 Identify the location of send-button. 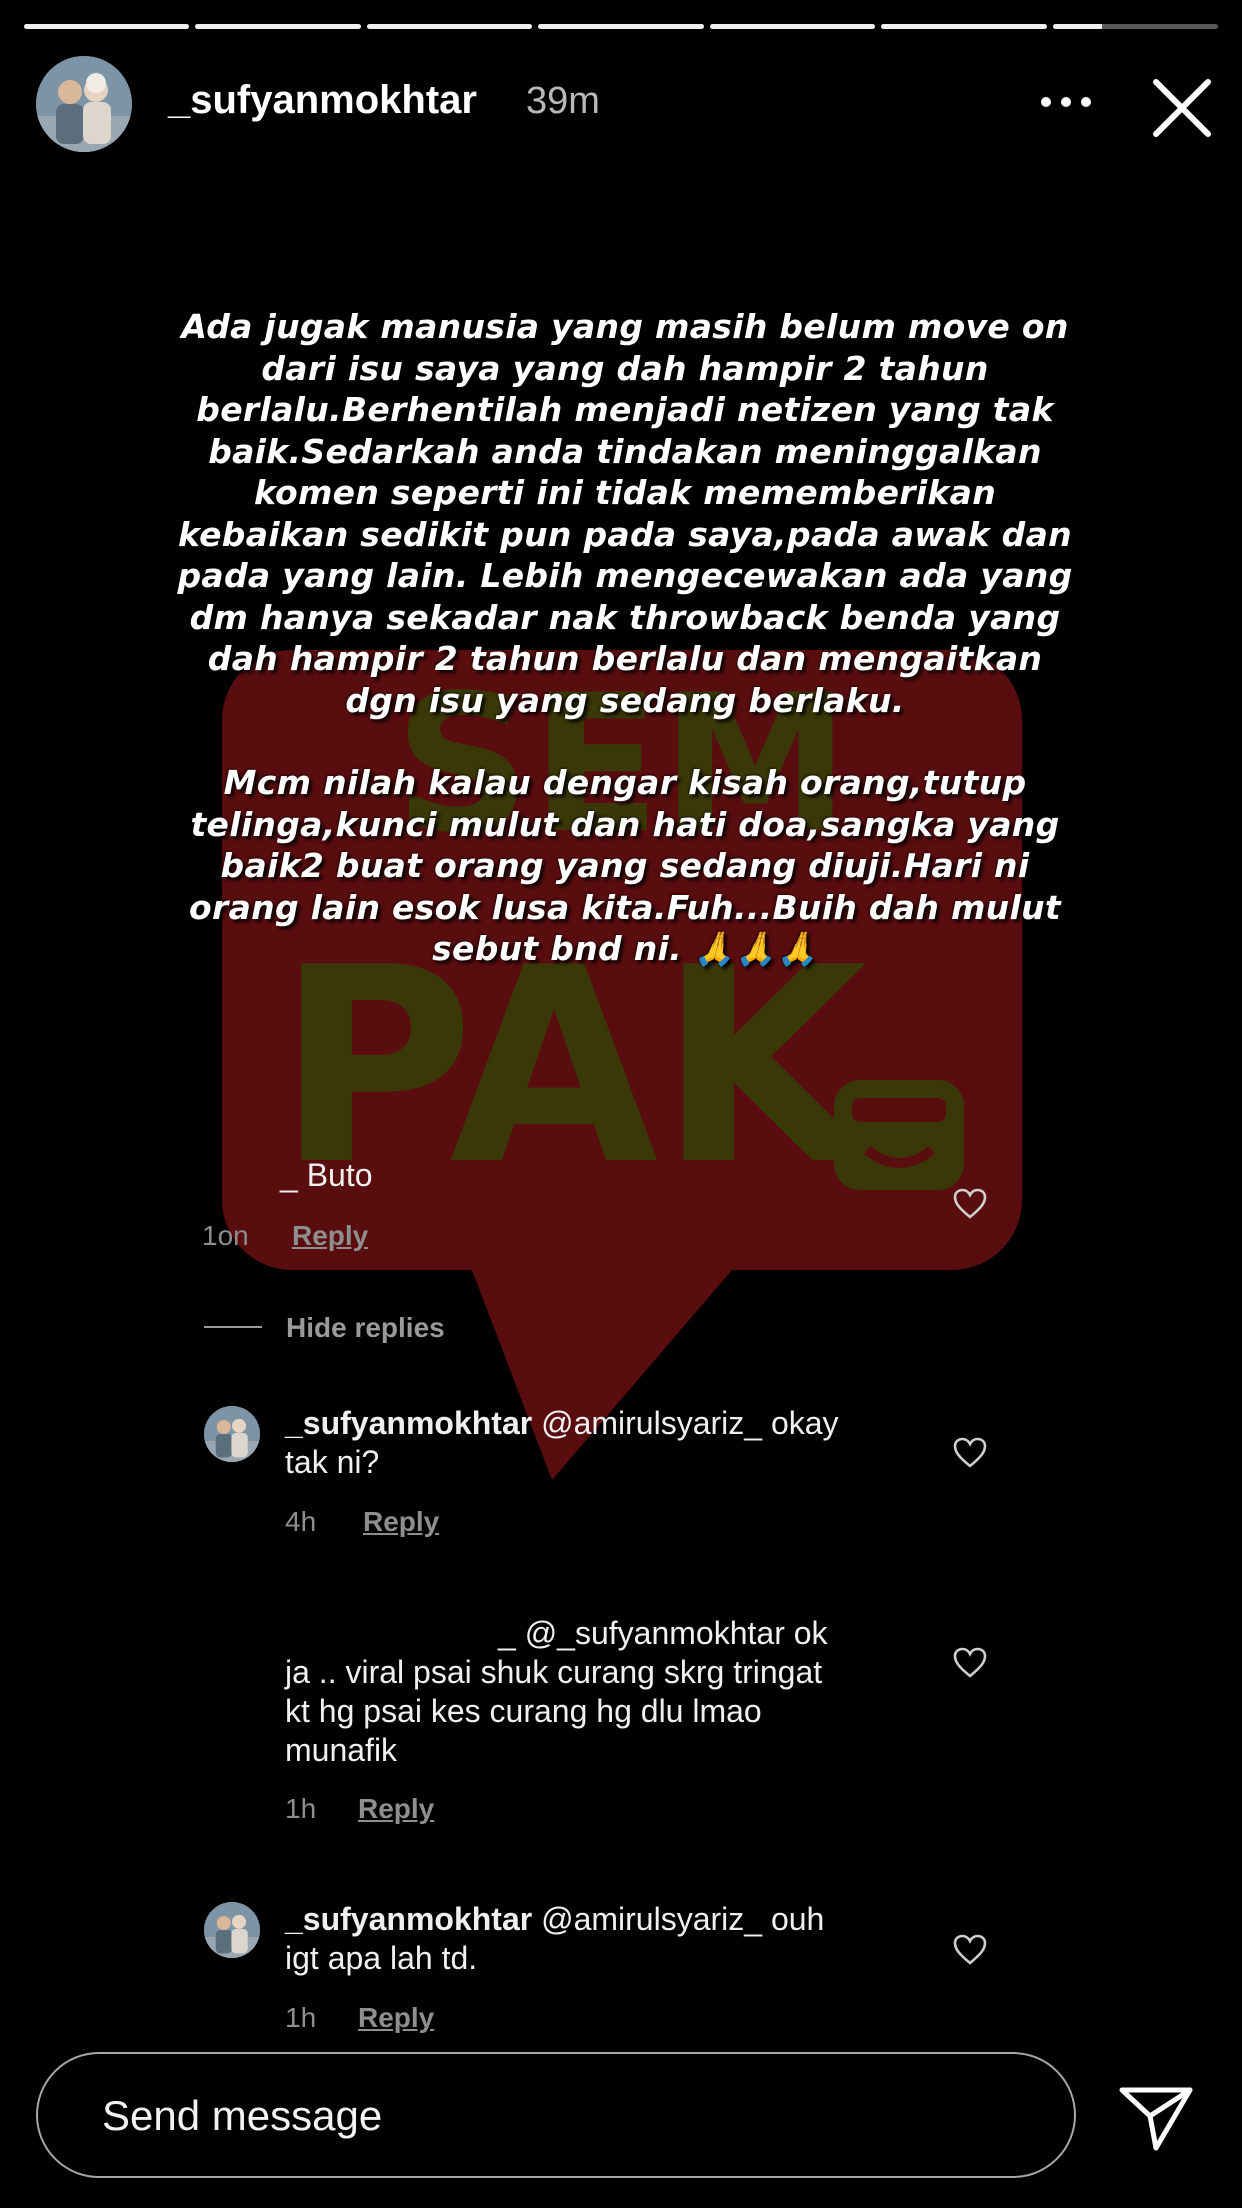
(1156, 2118).